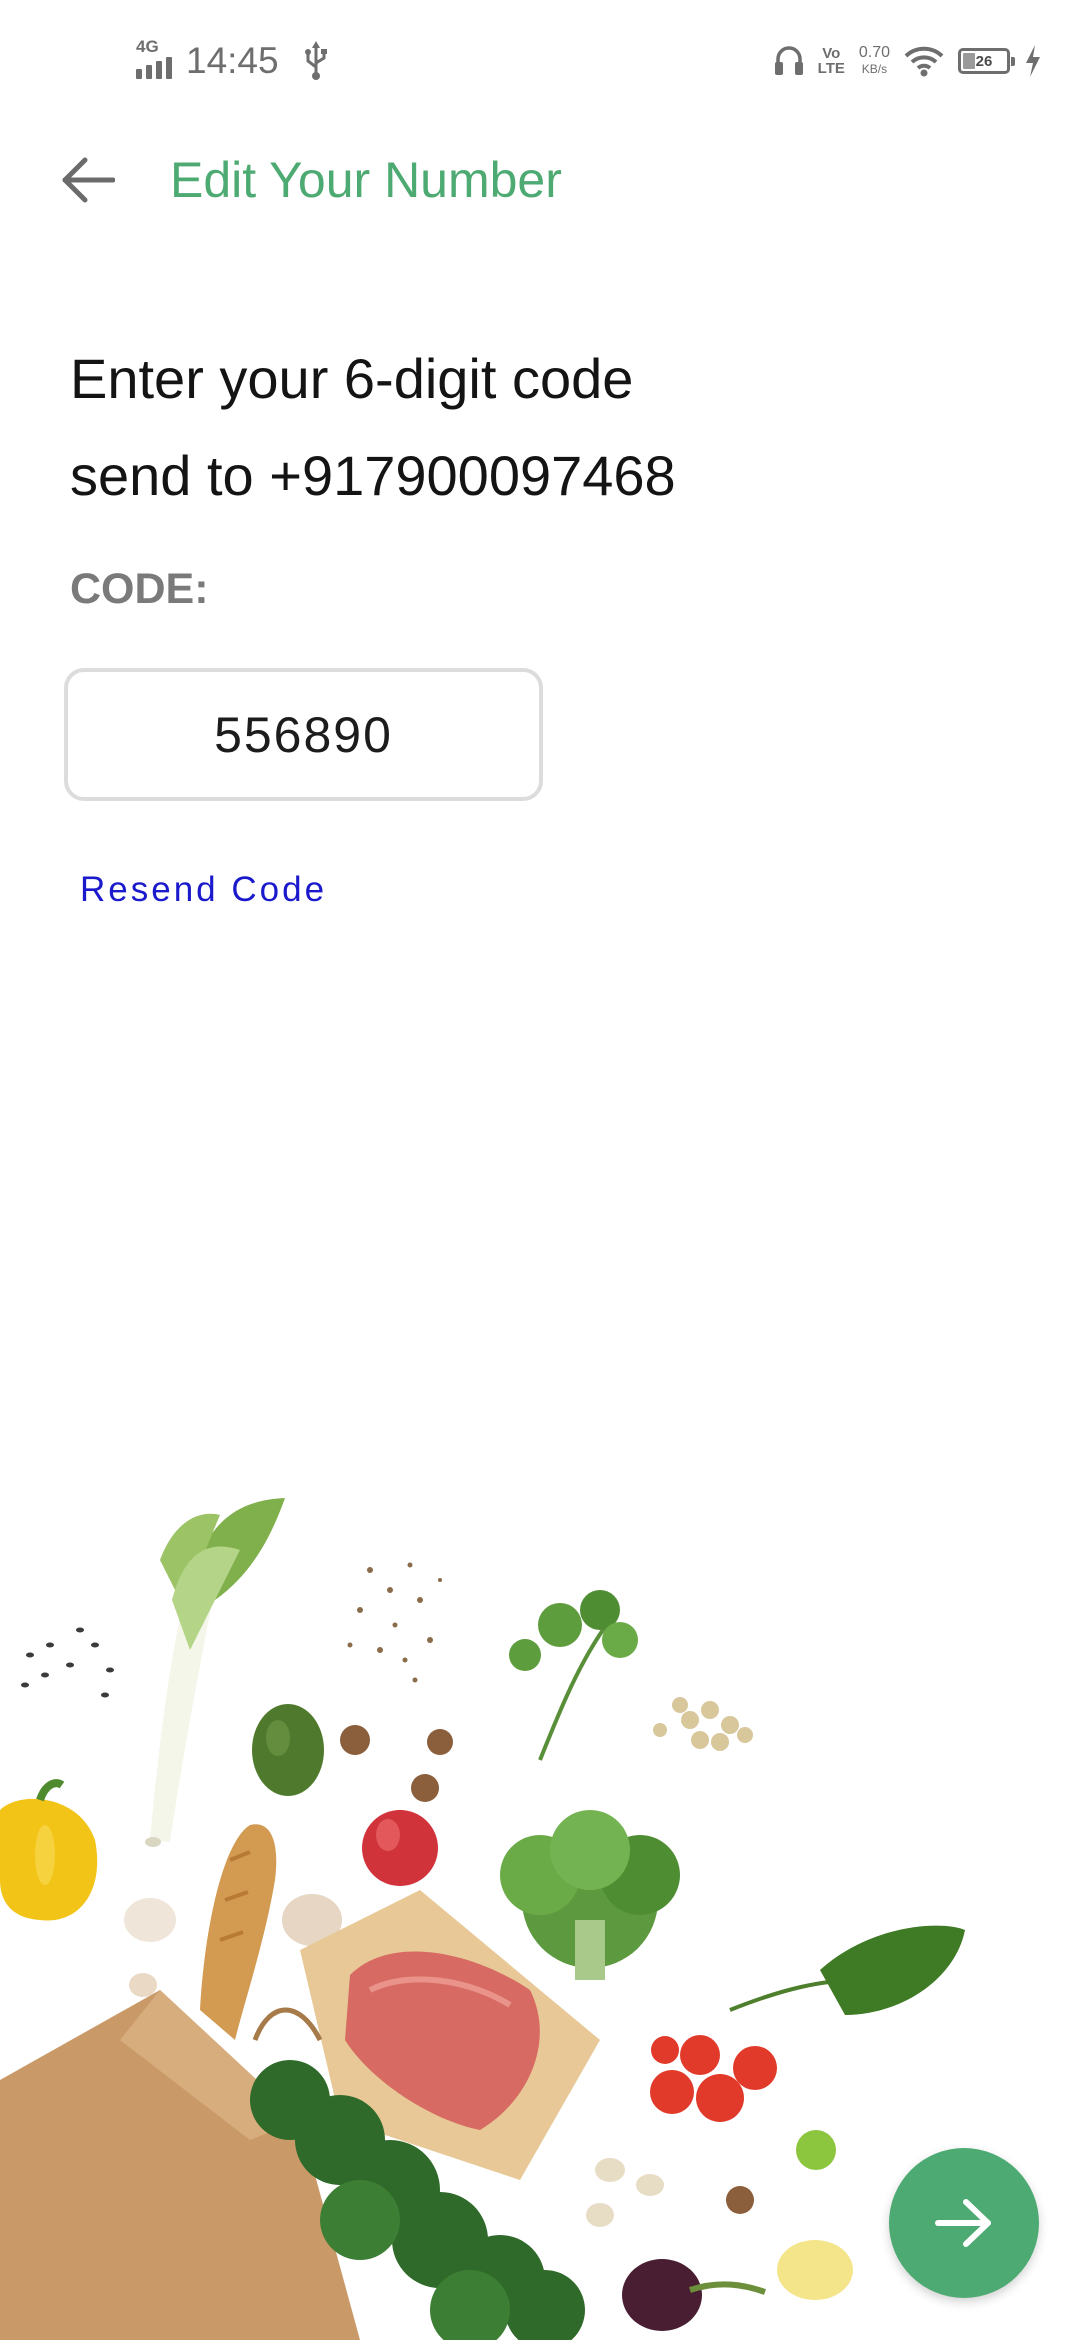  What do you see at coordinates (815, 2270) in the screenshot?
I see `lemon-image` at bounding box center [815, 2270].